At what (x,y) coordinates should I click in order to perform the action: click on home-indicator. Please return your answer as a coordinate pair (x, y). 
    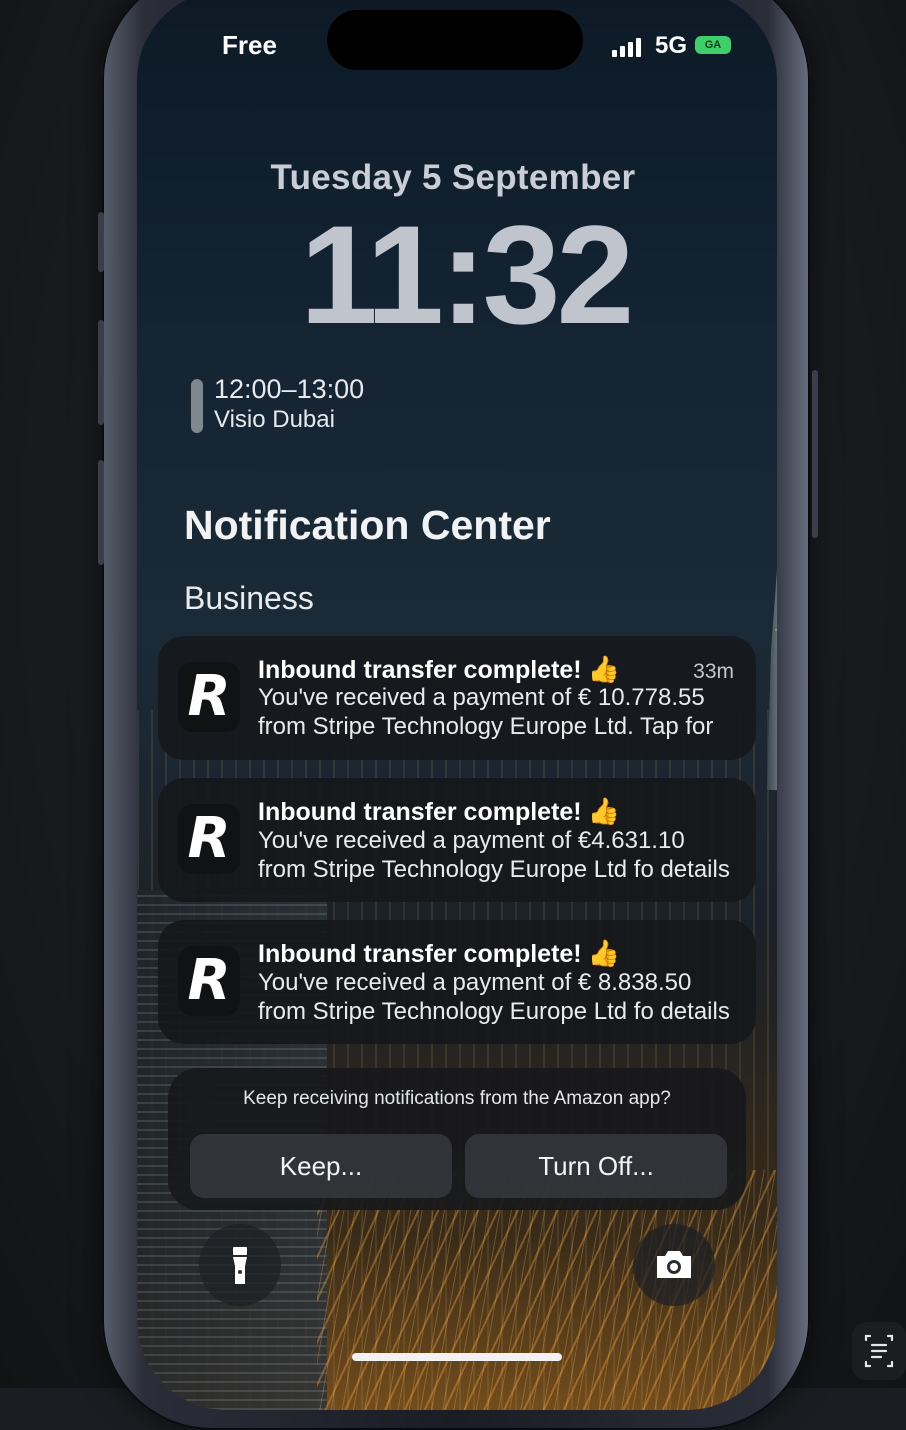
    Looking at the image, I should click on (457, 1357).